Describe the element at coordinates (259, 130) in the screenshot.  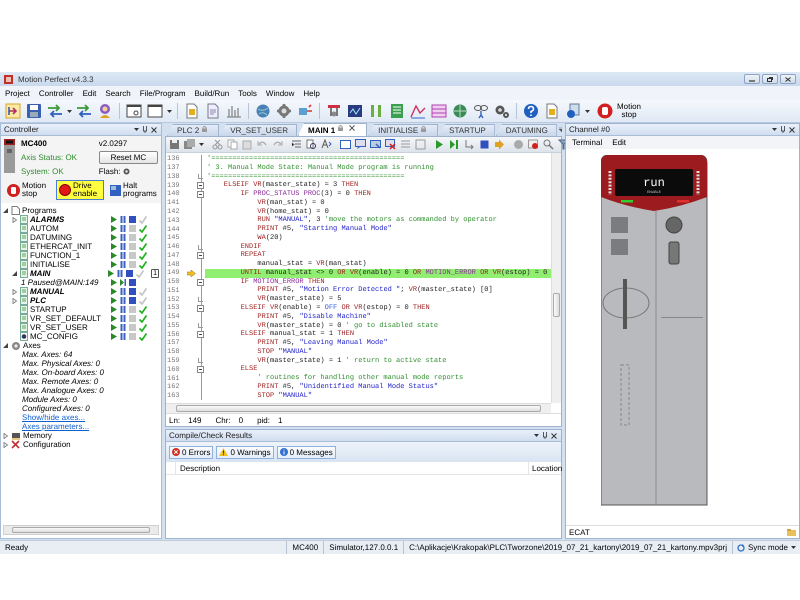
I see `editor-tab: VR_SET_USER` at that location.